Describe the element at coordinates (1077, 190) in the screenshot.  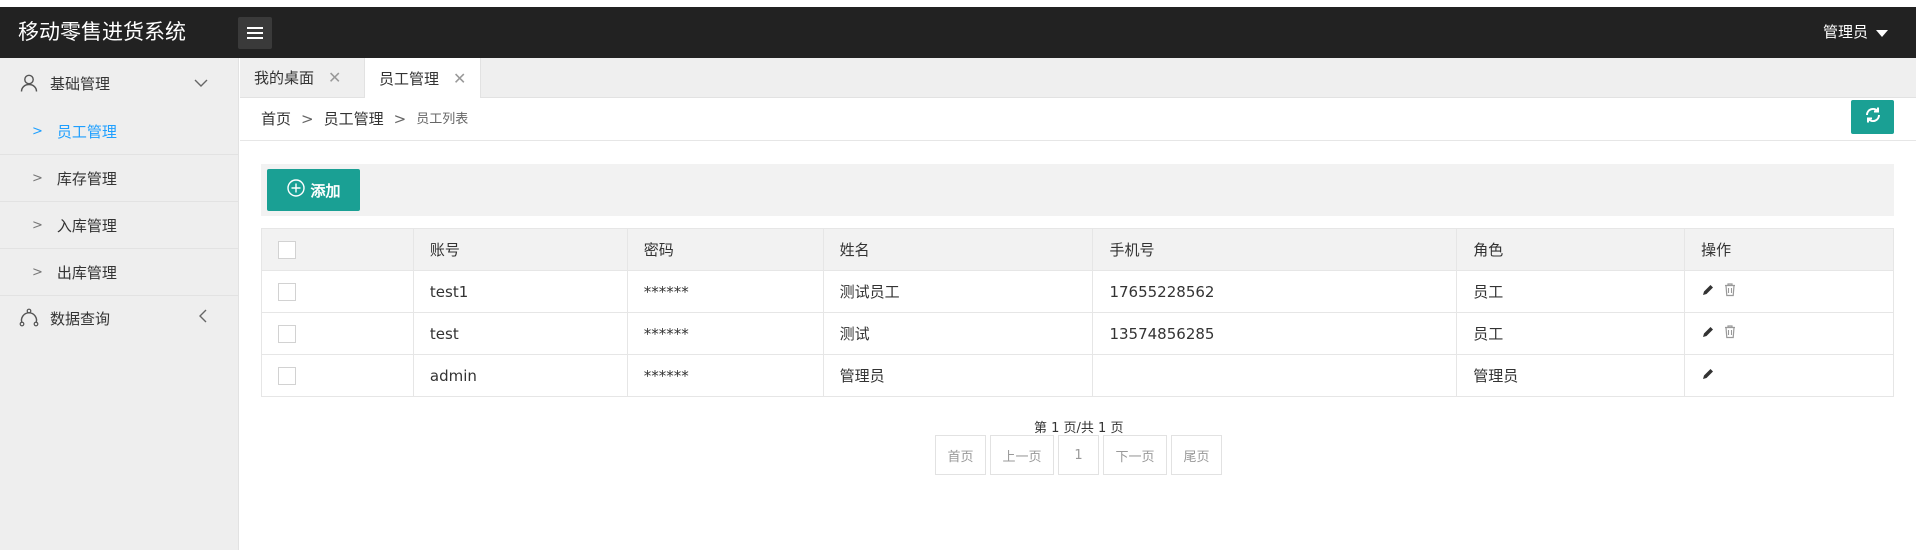
I see `table-toolbar: 添加` at that location.